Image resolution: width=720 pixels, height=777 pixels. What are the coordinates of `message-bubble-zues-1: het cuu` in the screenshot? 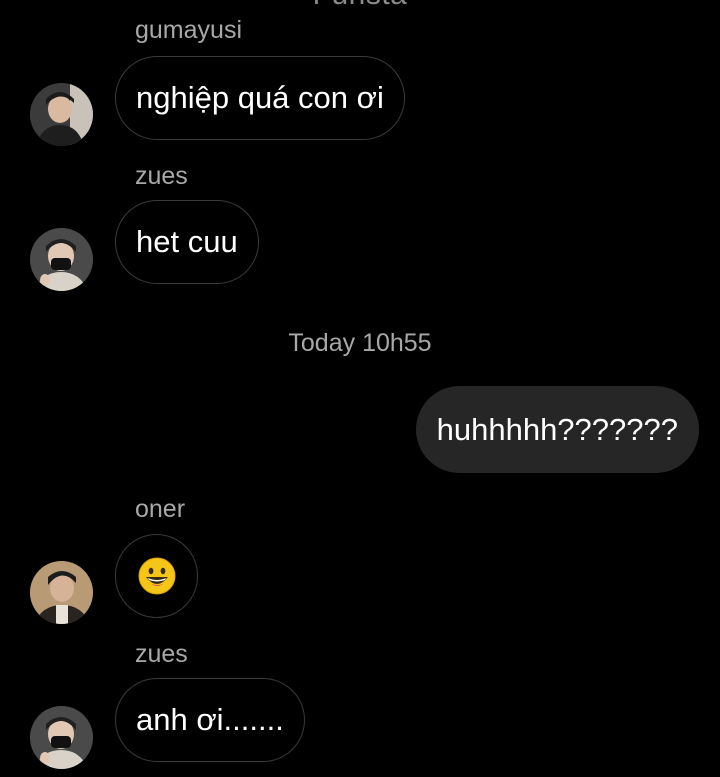 It's located at (187, 242).